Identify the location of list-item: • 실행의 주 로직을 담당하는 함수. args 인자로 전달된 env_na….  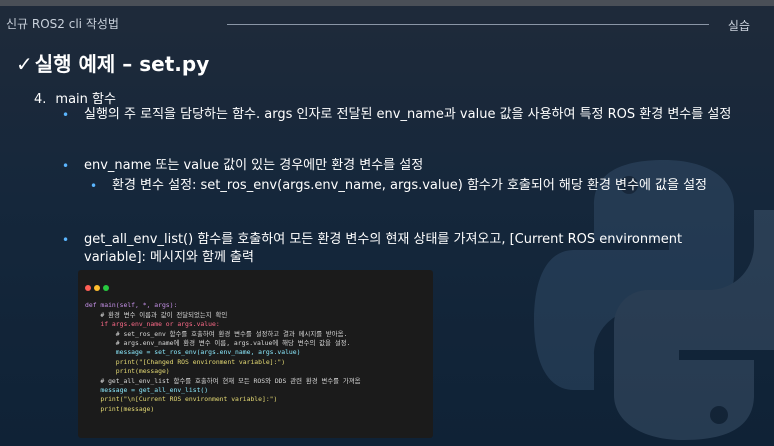
(403, 115).